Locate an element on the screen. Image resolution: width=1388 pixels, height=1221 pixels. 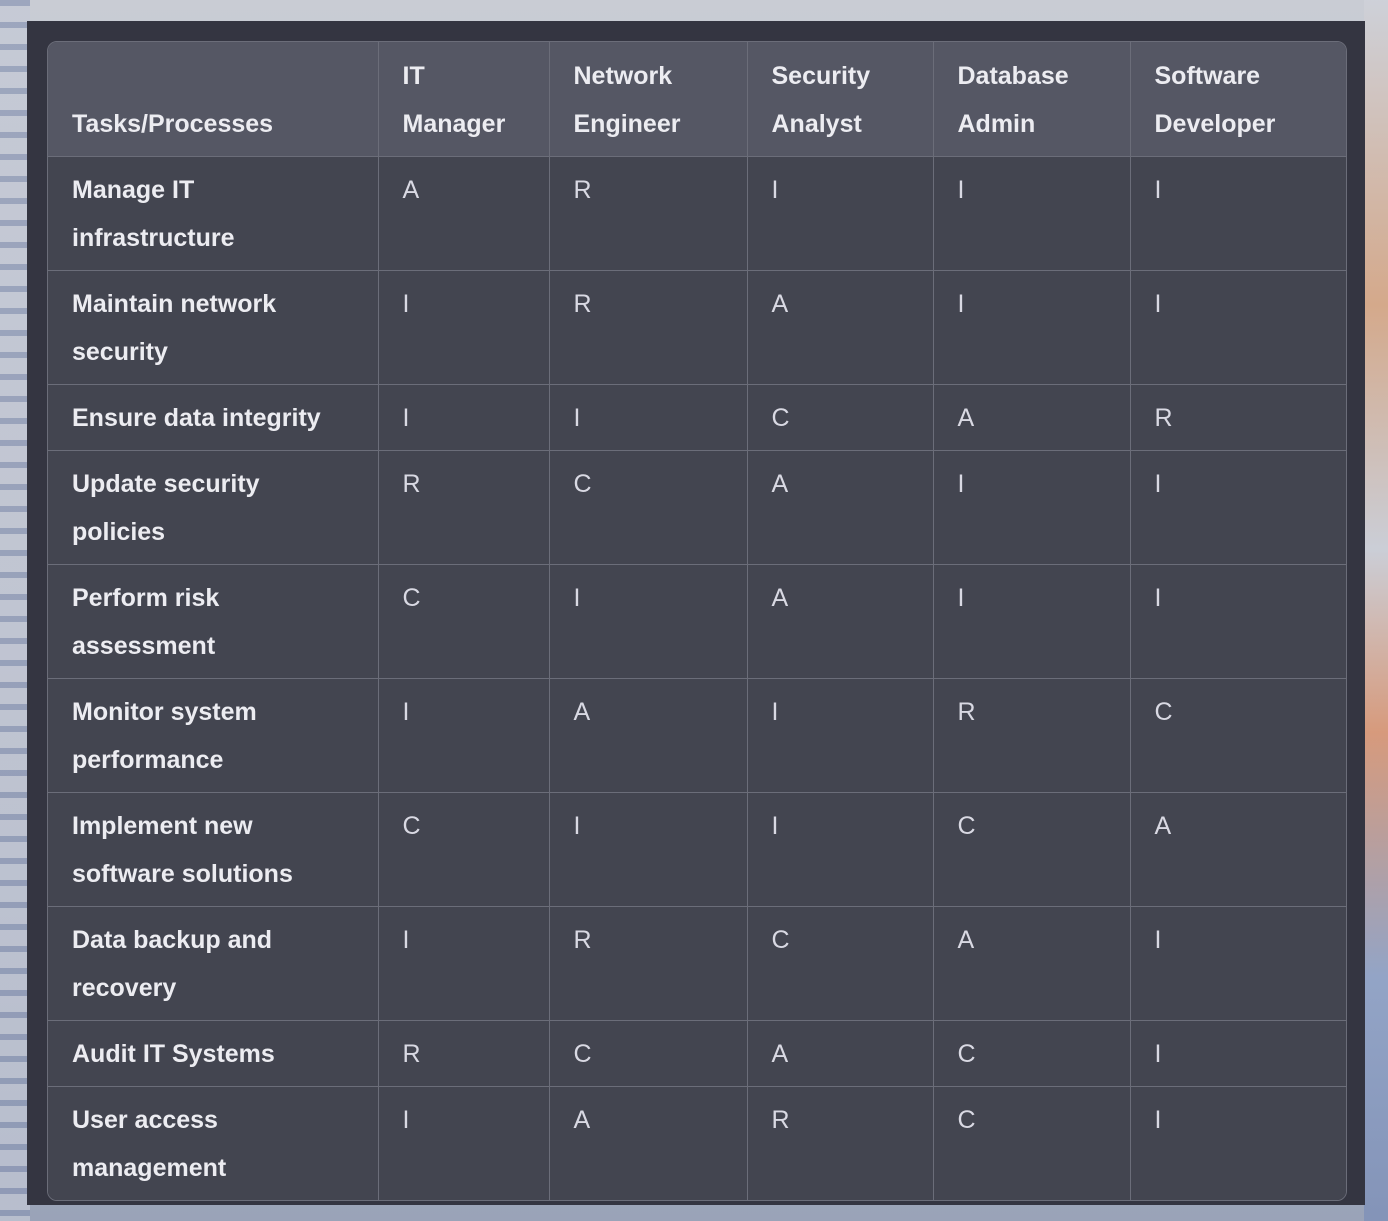
background-right-edge is located at coordinates (1376, 610).